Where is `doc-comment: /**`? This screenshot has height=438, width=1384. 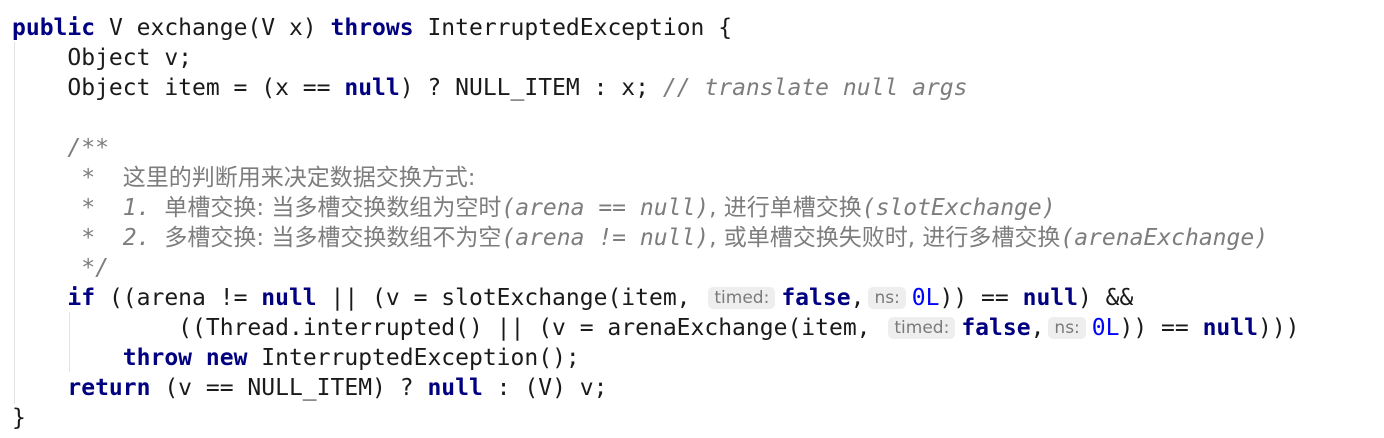 doc-comment: /** is located at coordinates (60, 148).